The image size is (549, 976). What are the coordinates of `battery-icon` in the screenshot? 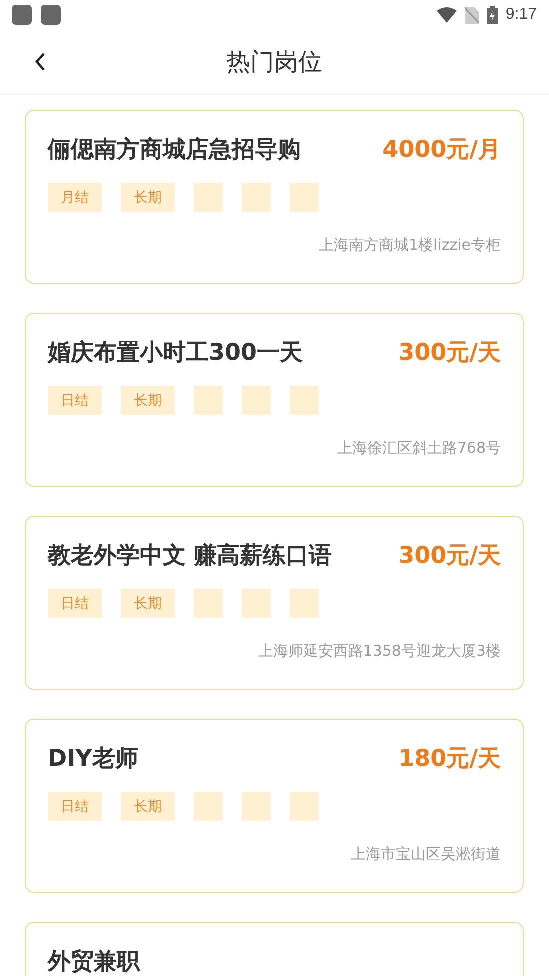 It's located at (492, 15).